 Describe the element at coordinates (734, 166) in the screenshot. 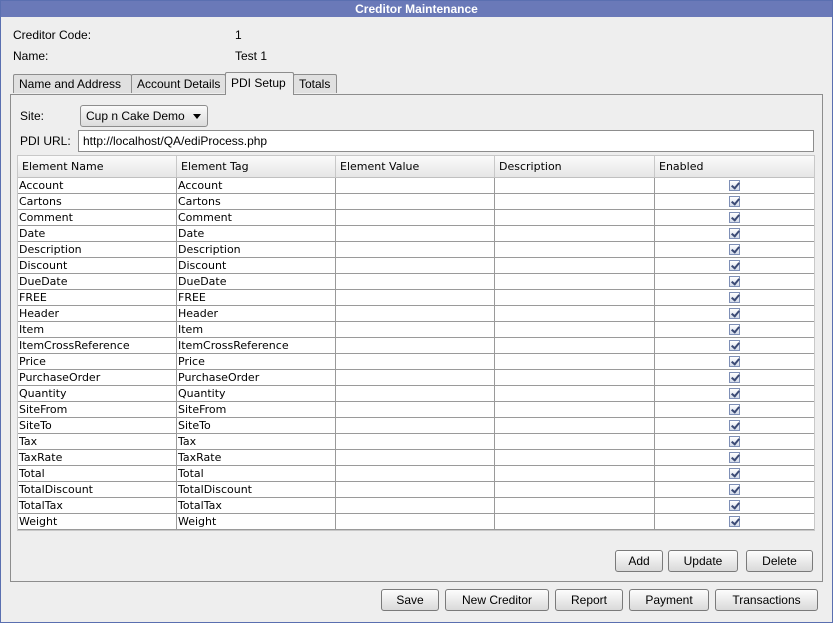

I see `column-header-enabled: Enabled` at that location.